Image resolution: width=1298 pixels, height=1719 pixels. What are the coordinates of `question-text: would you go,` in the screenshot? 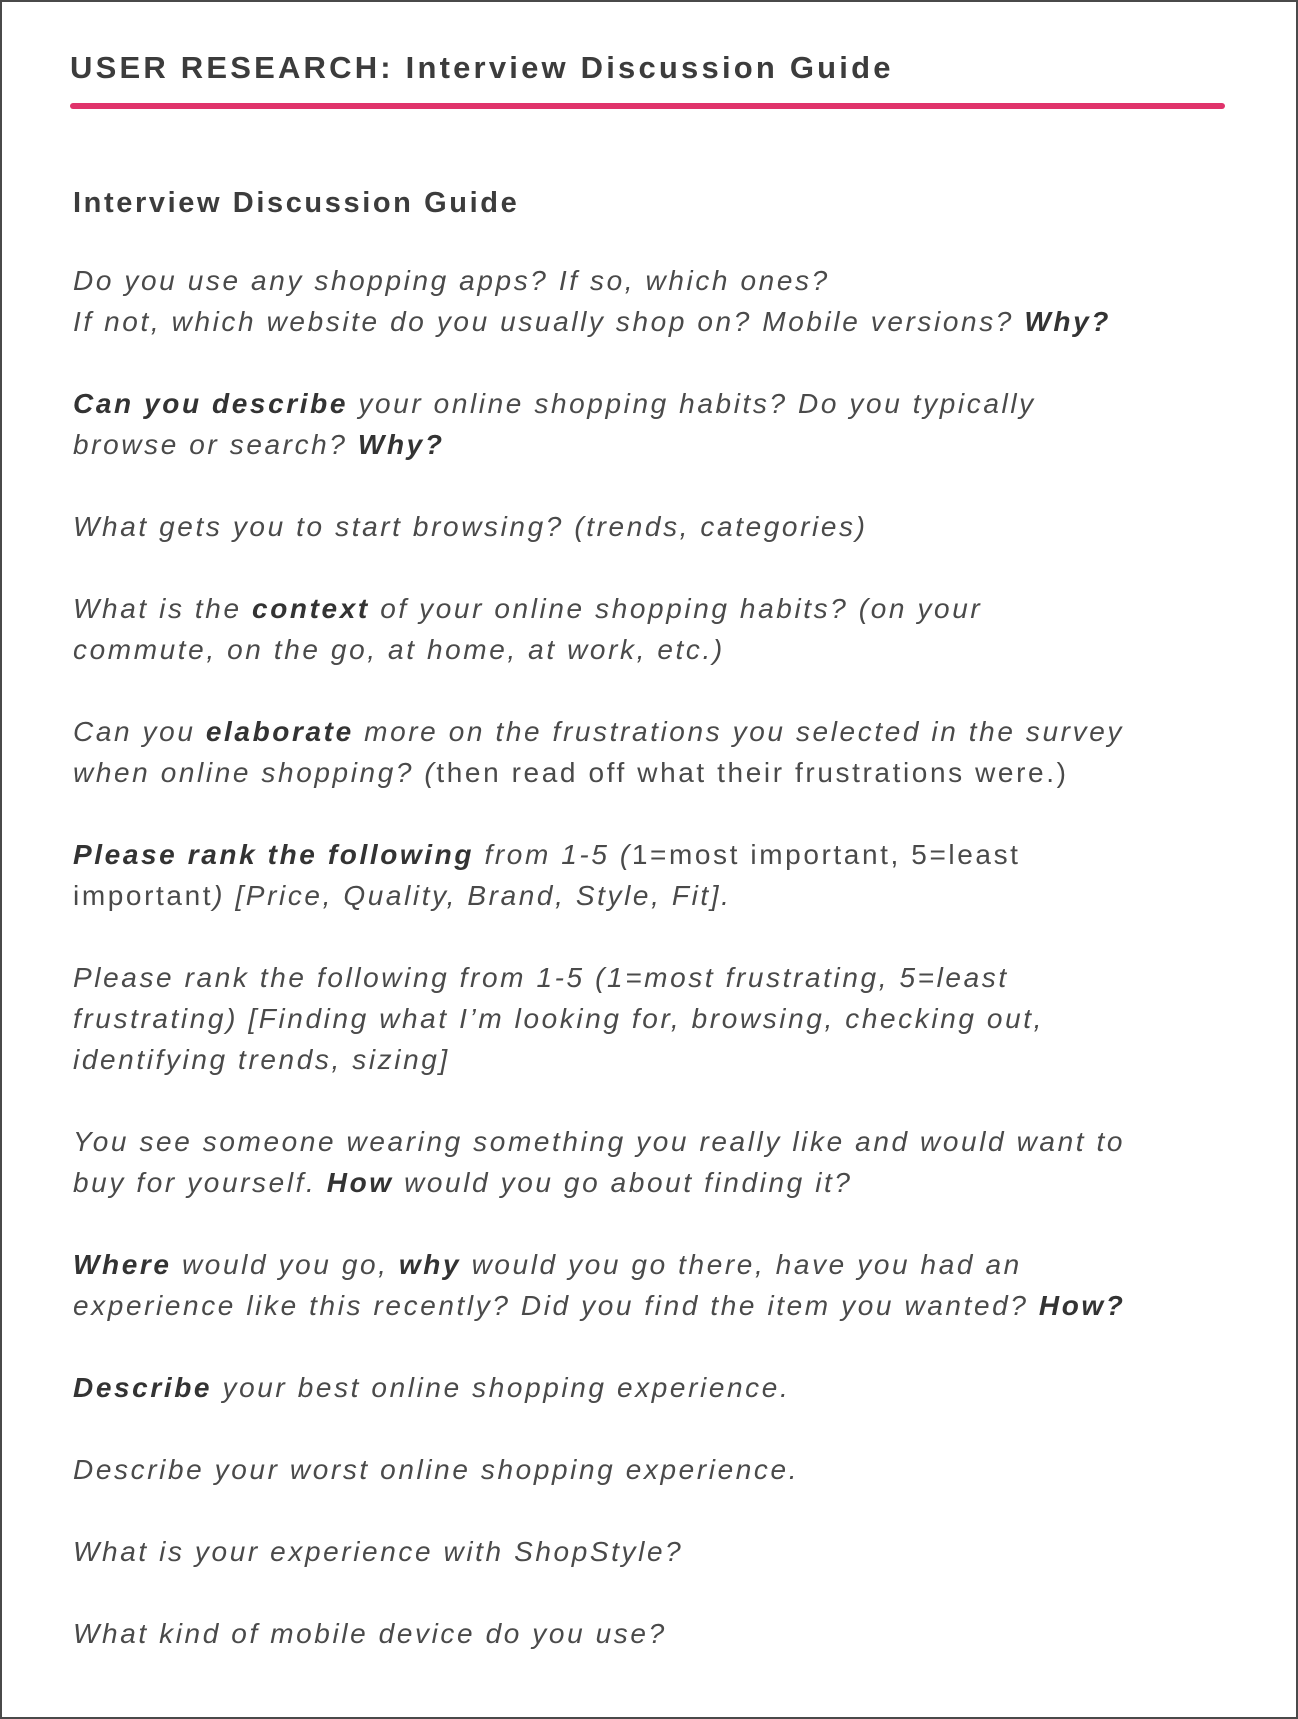 It's located at (285, 1264).